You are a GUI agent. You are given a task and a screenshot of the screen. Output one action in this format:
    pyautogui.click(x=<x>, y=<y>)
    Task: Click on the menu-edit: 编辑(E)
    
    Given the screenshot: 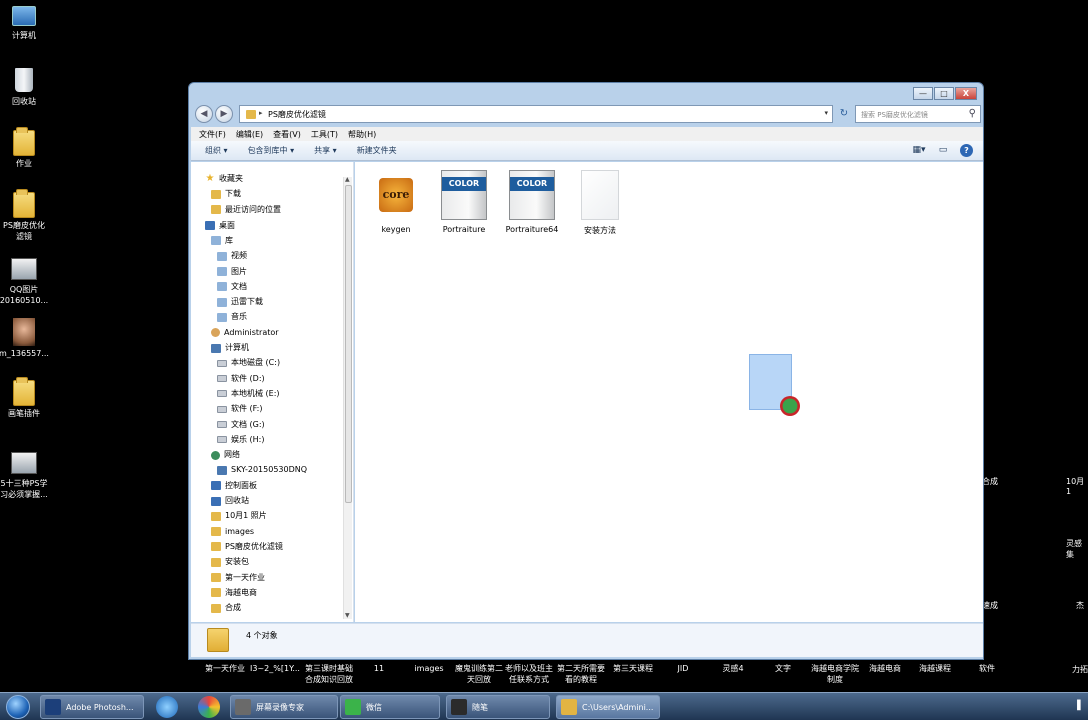 What is the action you would take?
    pyautogui.click(x=249, y=134)
    